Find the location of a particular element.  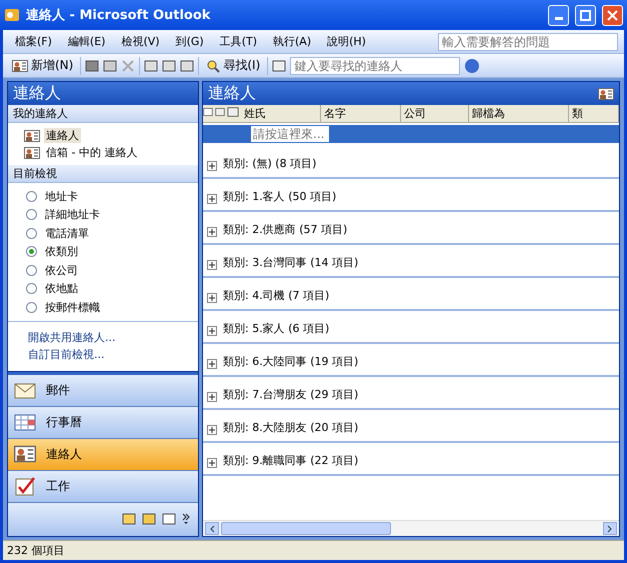

nav-button: 行事曆 is located at coordinates (103, 422).